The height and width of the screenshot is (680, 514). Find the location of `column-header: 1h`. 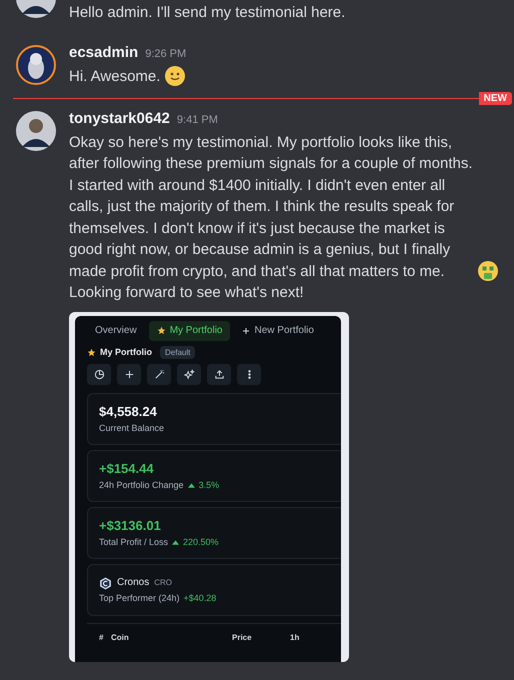

column-header: 1h is located at coordinates (295, 638).